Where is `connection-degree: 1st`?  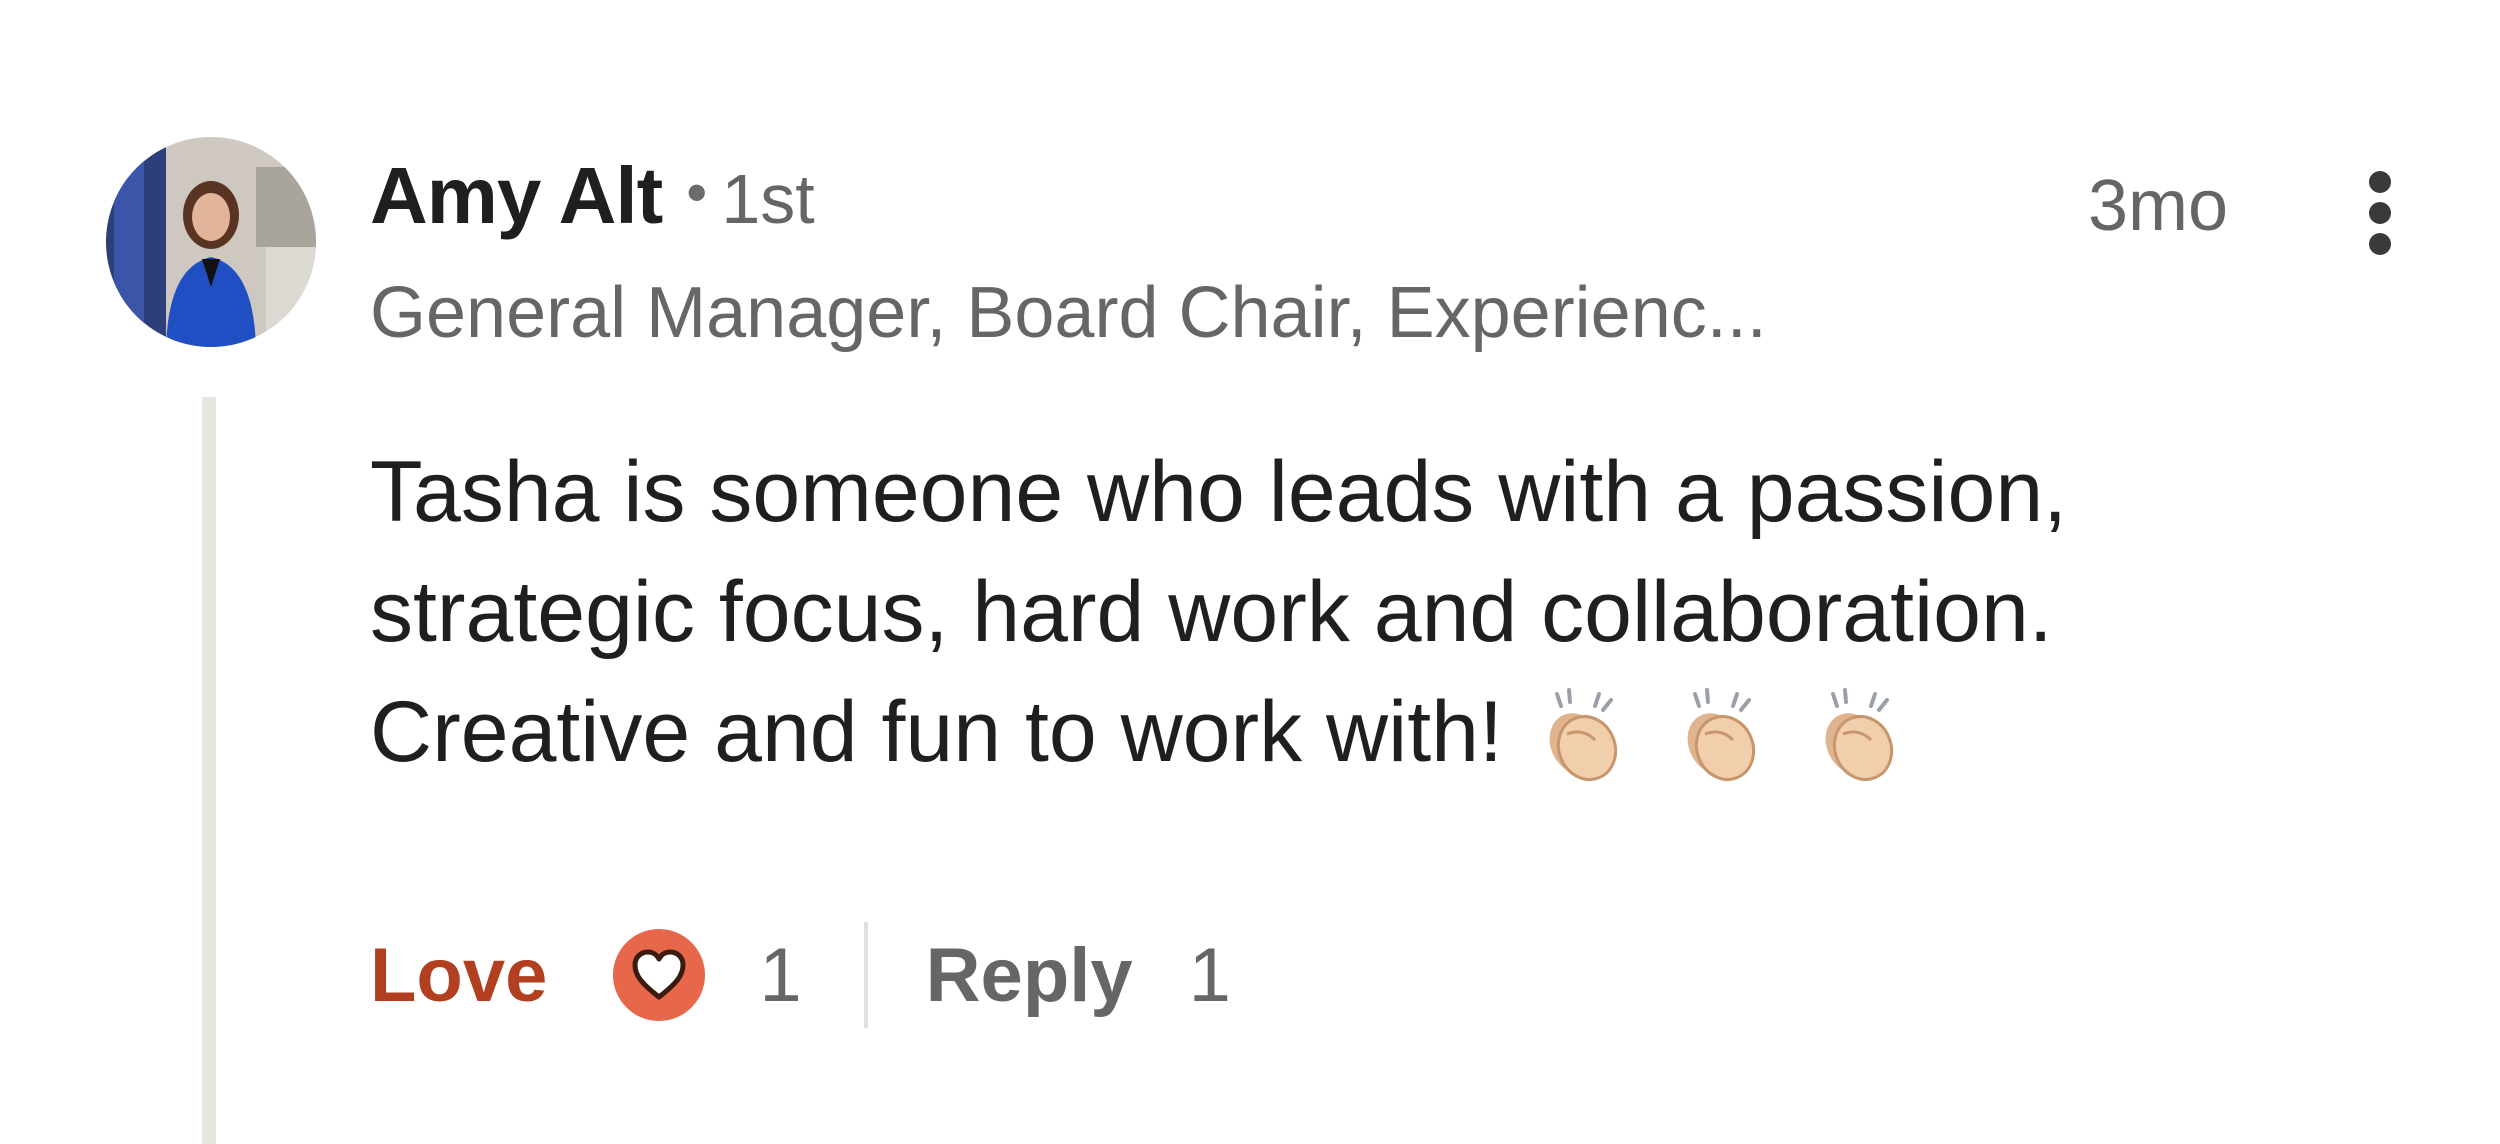
connection-degree: 1st is located at coordinates (768, 199).